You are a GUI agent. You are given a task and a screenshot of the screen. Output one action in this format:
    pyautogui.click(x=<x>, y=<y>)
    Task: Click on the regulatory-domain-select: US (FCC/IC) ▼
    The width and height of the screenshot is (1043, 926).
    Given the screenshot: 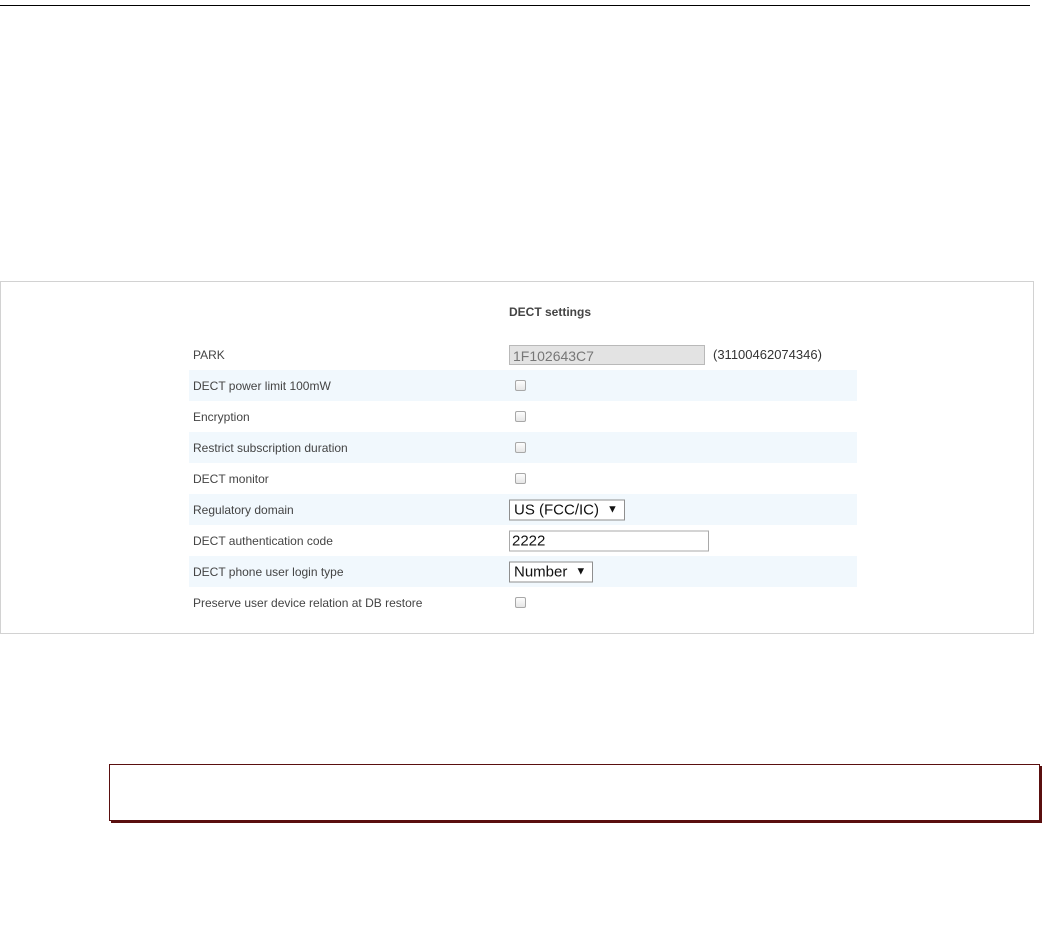 What is the action you would take?
    pyautogui.click(x=567, y=509)
    